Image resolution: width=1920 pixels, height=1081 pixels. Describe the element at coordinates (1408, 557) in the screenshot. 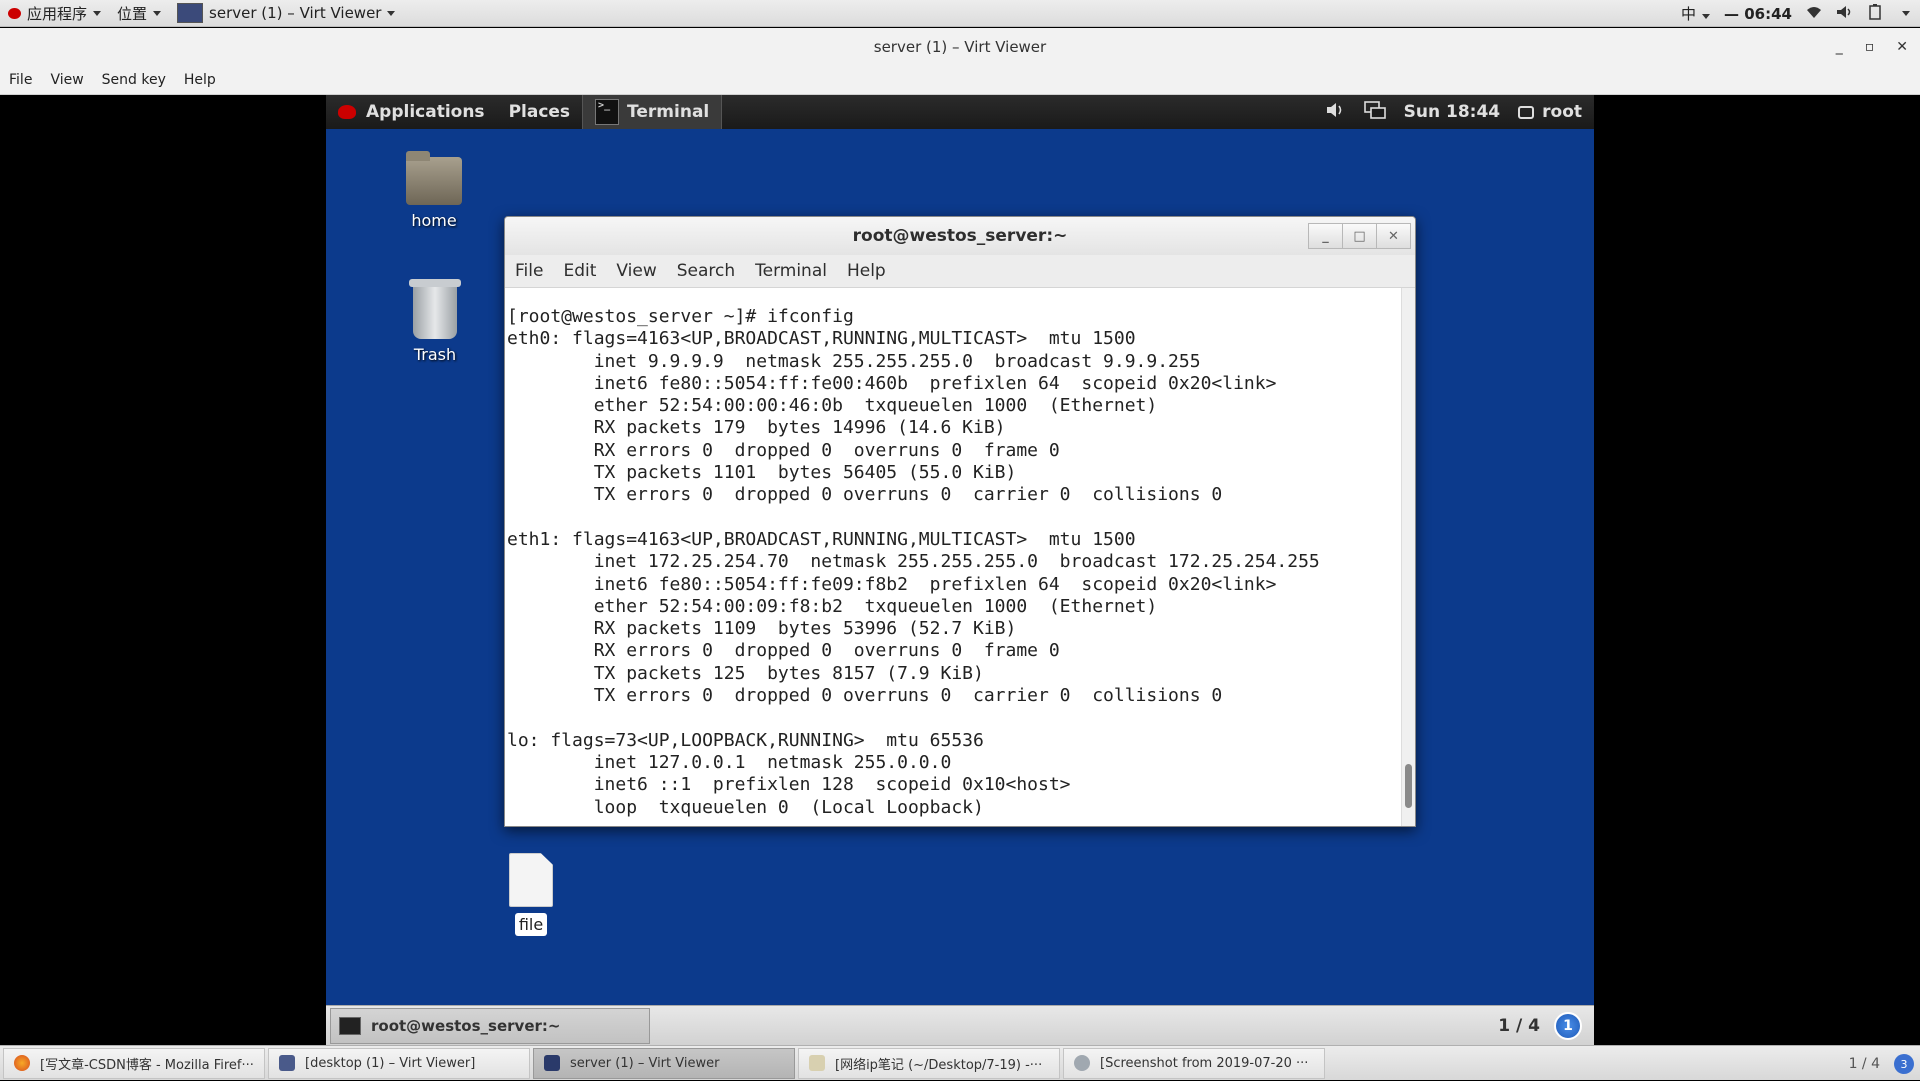

I see `terminal-scrollbar` at that location.